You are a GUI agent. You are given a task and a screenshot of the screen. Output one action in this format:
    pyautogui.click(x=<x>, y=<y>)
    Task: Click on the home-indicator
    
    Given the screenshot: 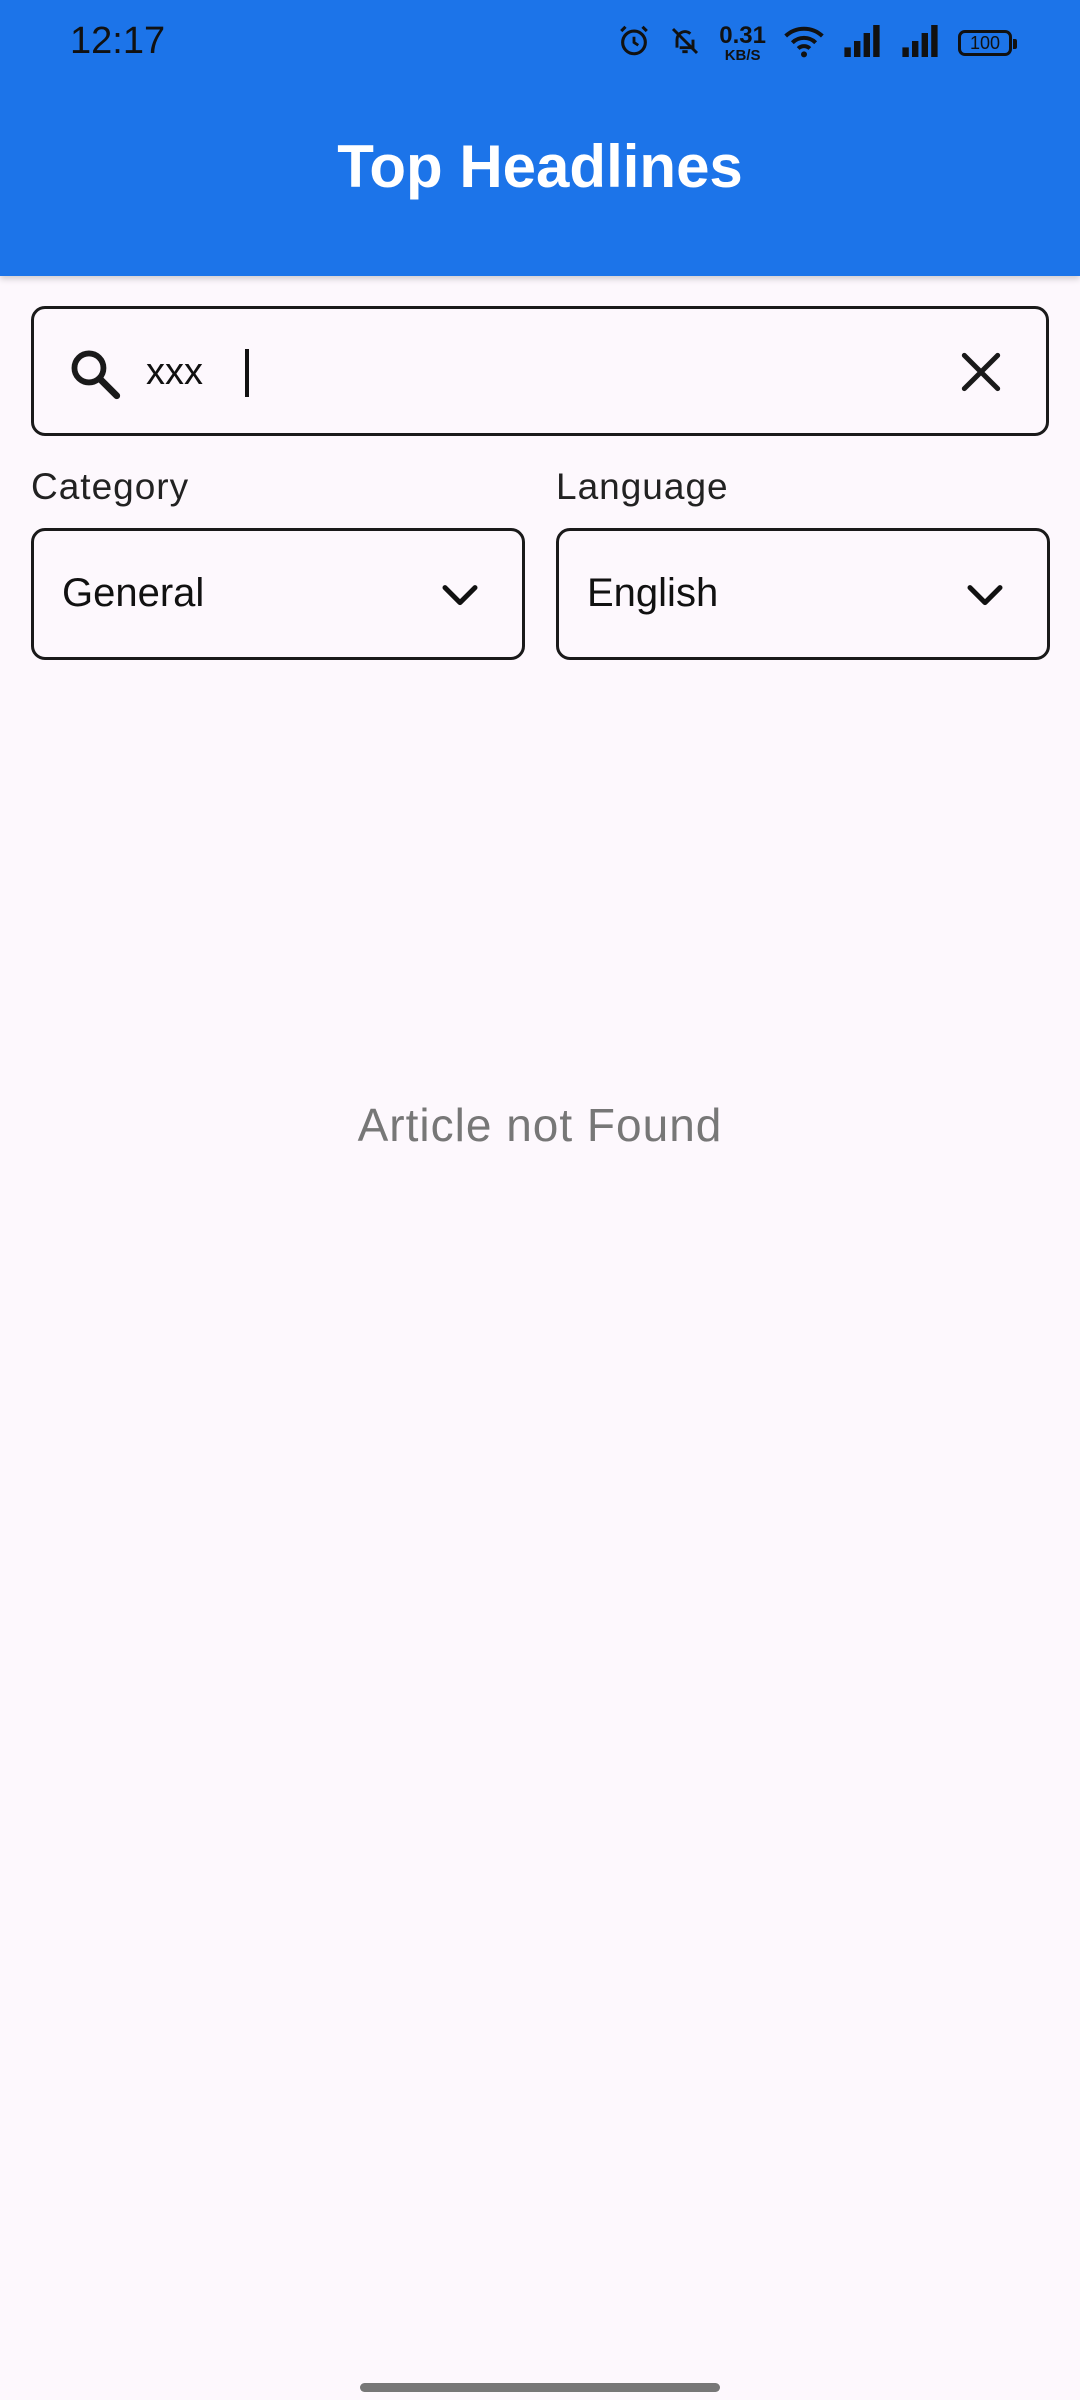 What is the action you would take?
    pyautogui.click(x=540, y=2387)
    